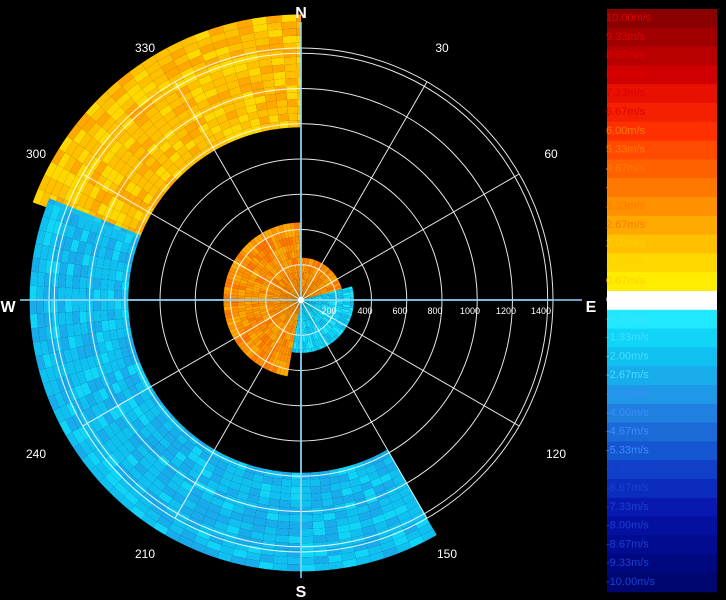 This screenshot has width=726, height=600. What do you see at coordinates (145, 554) in the screenshot?
I see `angle-label-210: 210` at bounding box center [145, 554].